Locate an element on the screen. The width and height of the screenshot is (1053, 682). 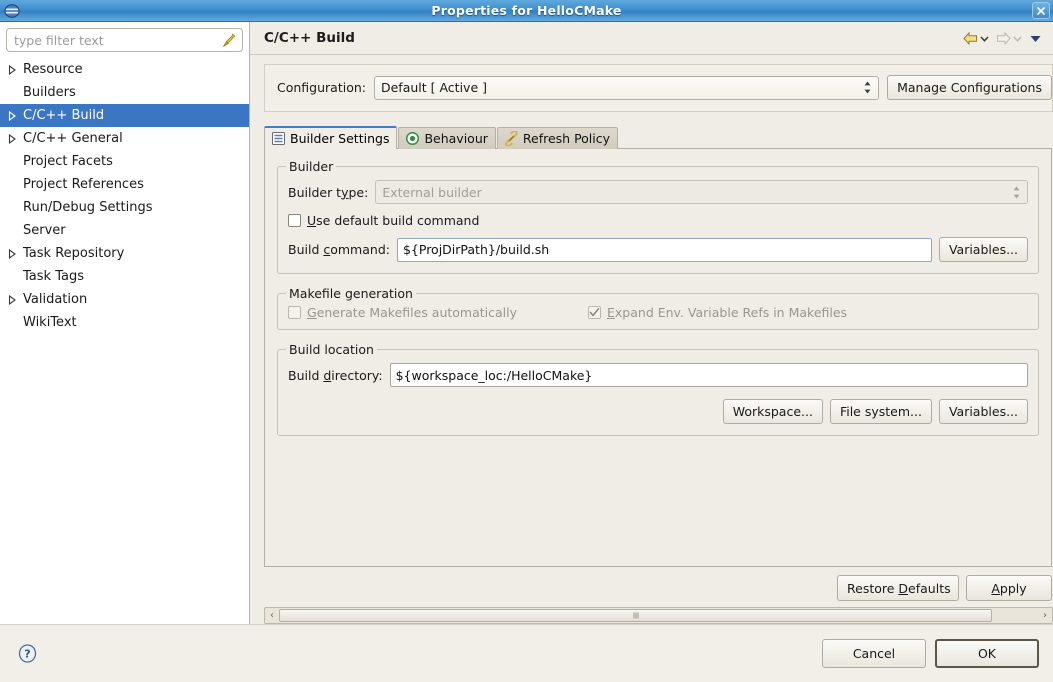
configuration-label: Configuration: is located at coordinates (321, 87).